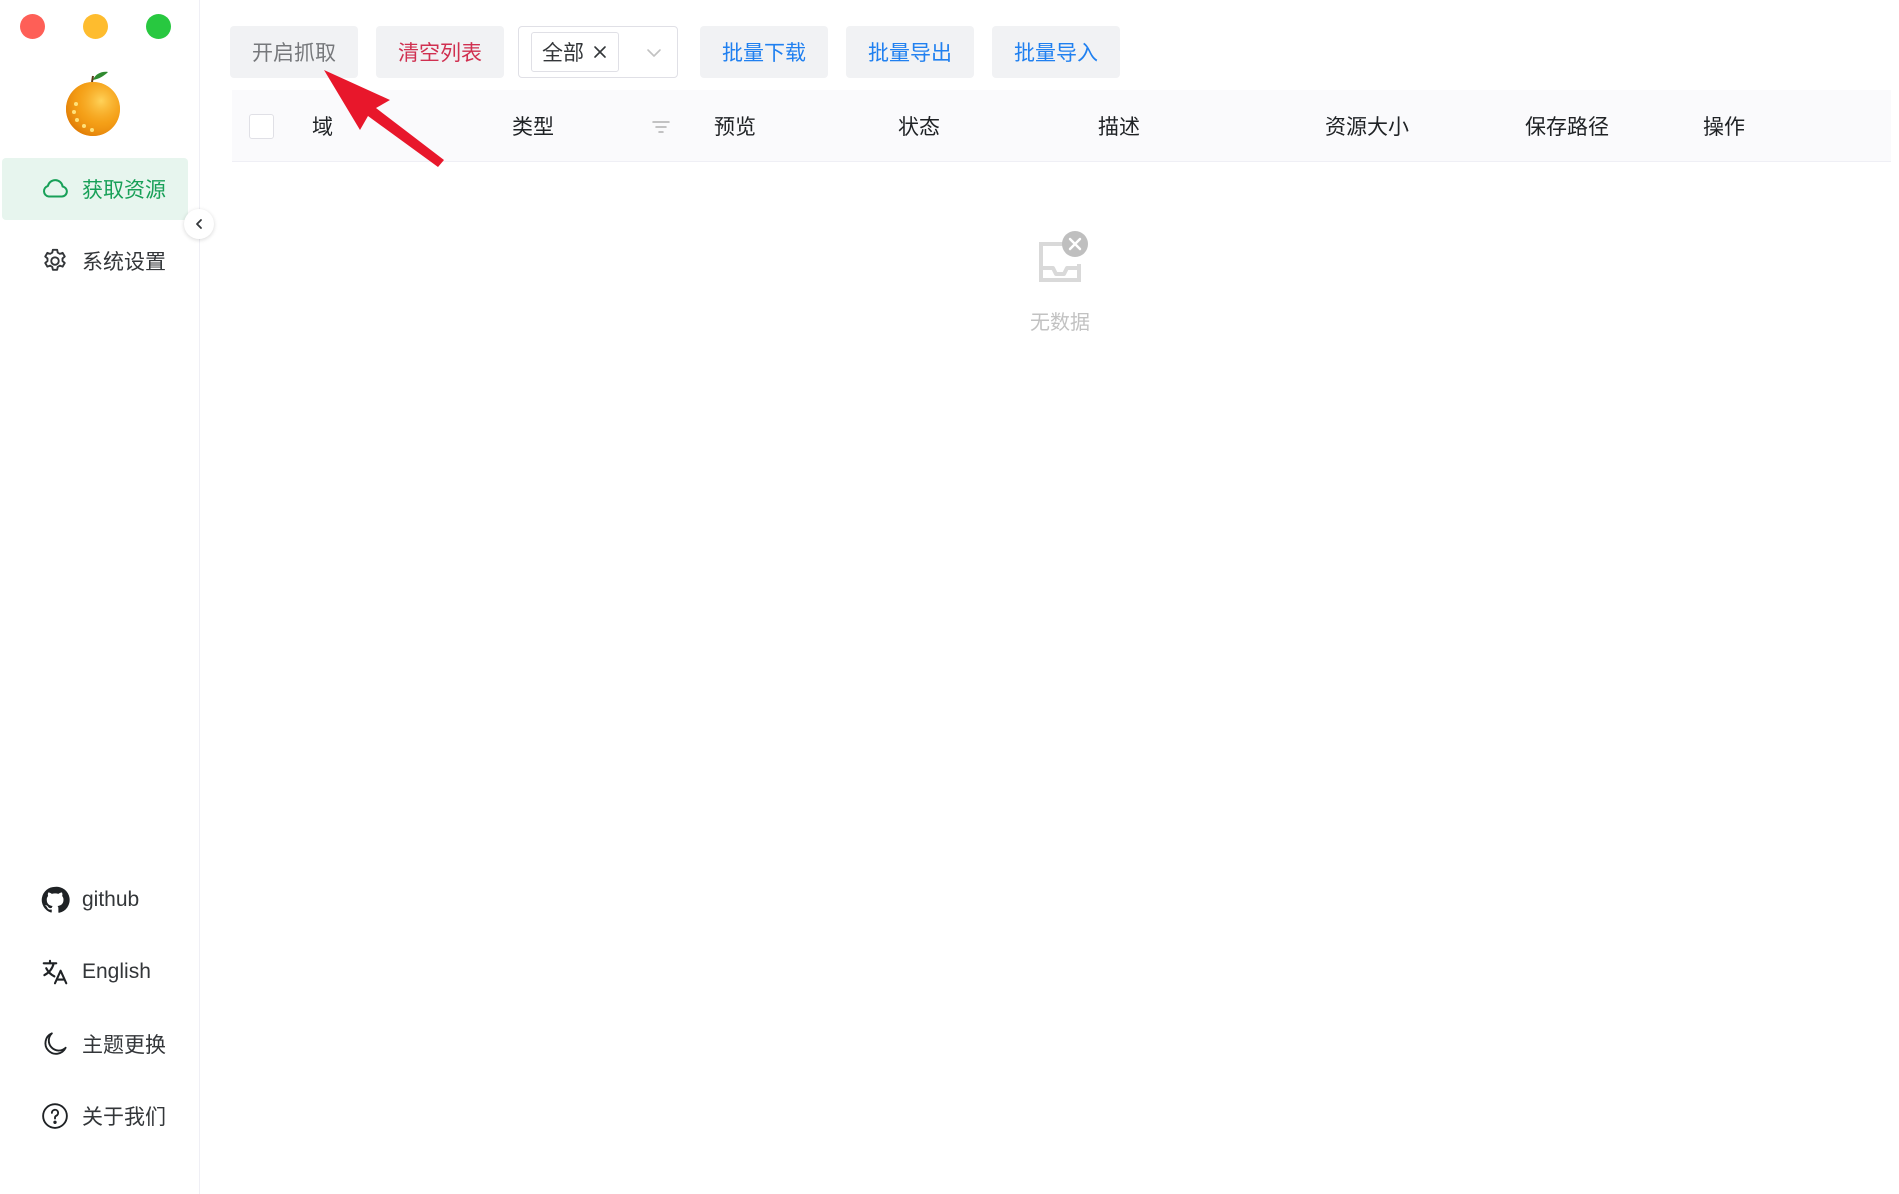 The image size is (1899, 1194). What do you see at coordinates (100, 597) in the screenshot?
I see `sidebar: 获取资源 系统设置 github English 主题更换 关于我们` at bounding box center [100, 597].